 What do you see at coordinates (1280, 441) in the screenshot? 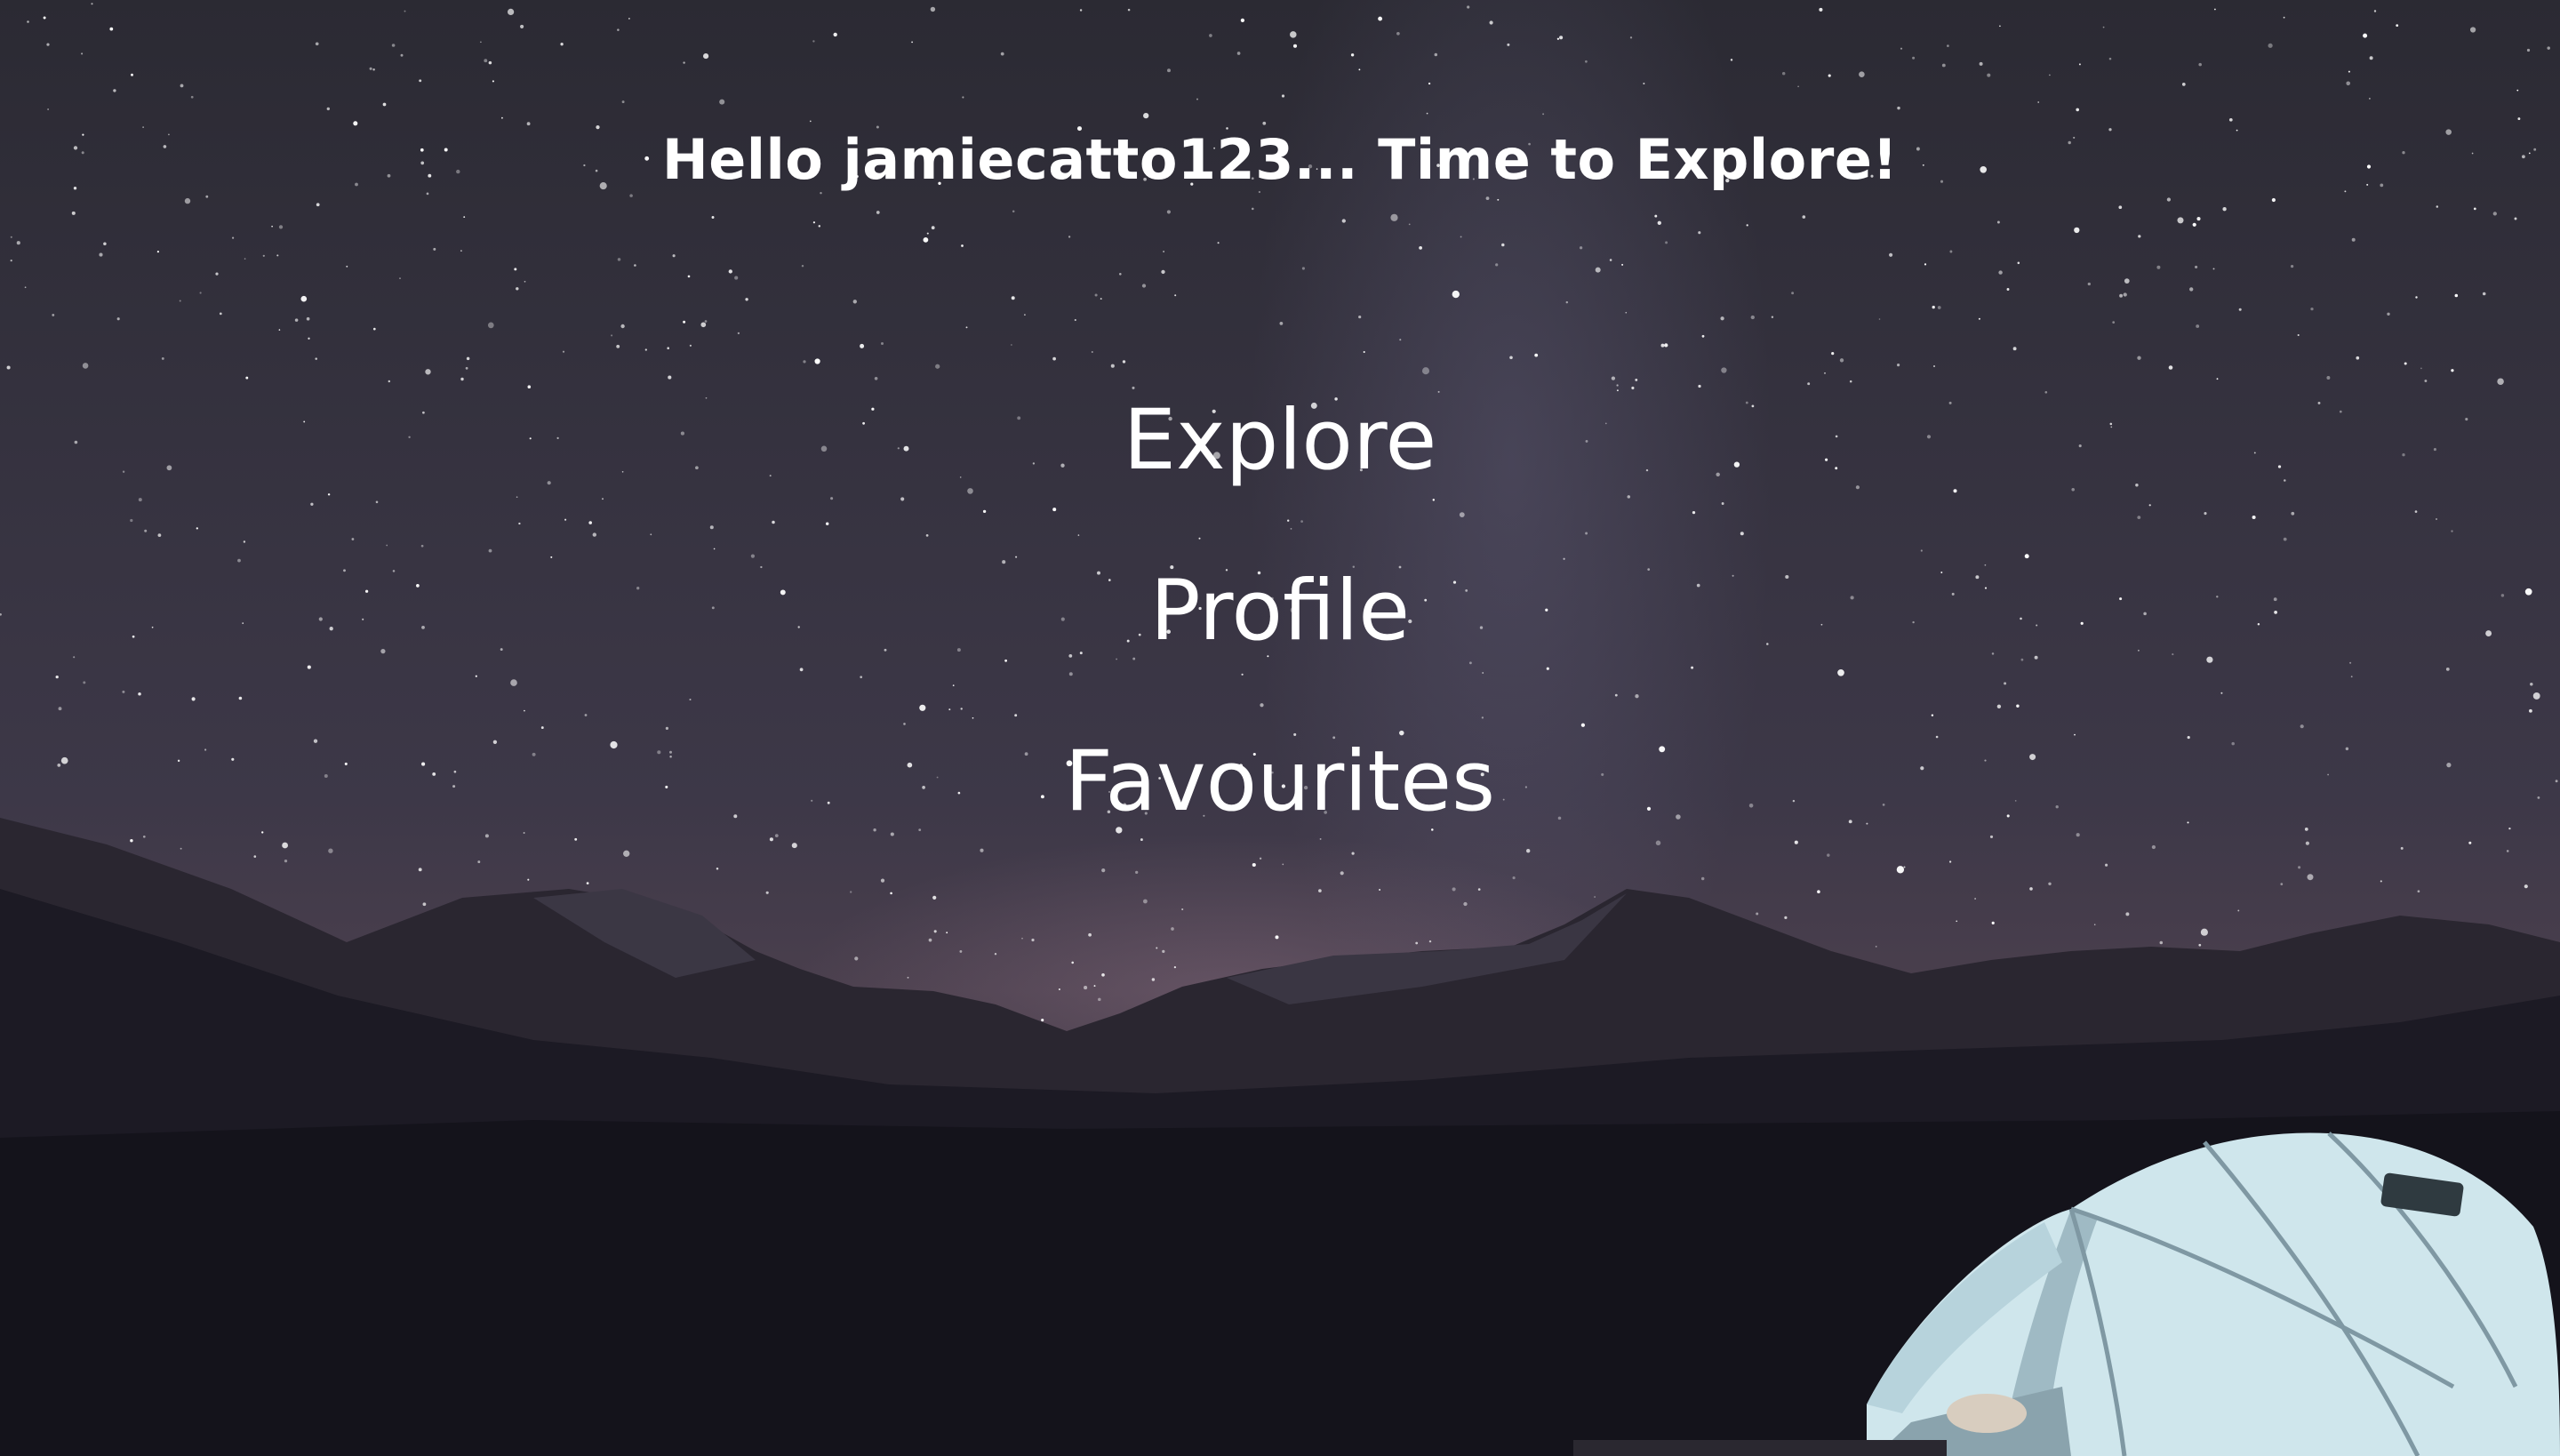
I see `menu-item-explore: Explore` at bounding box center [1280, 441].